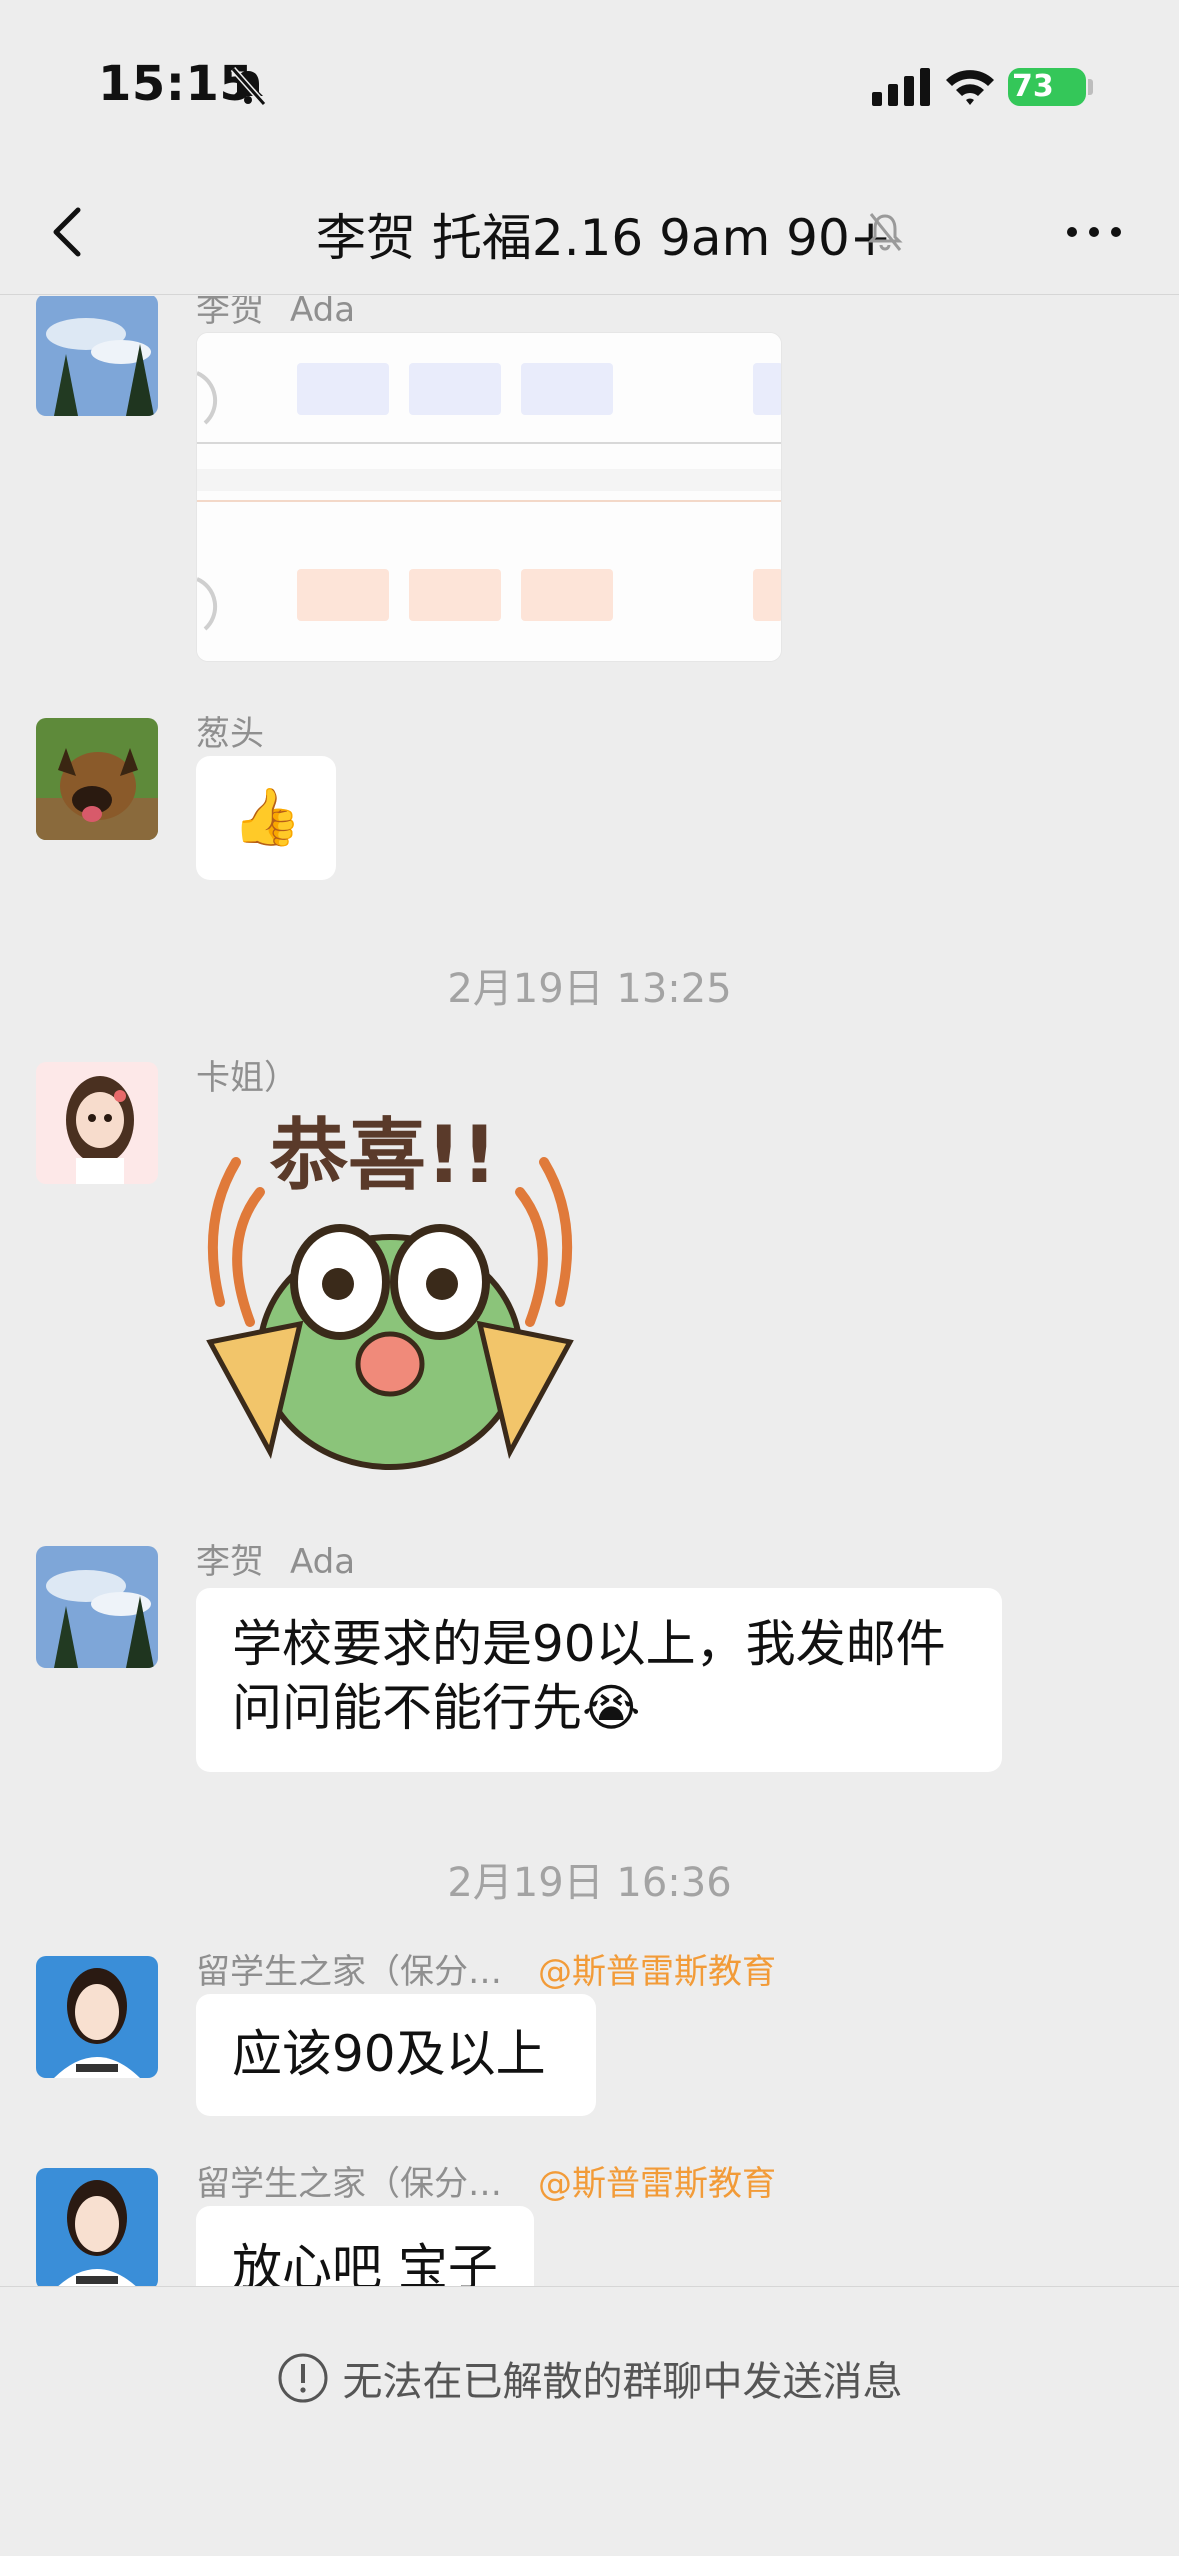  What do you see at coordinates (622, 2382) in the screenshot?
I see `notice-text: 无法在已解散的群聊中发送消息` at bounding box center [622, 2382].